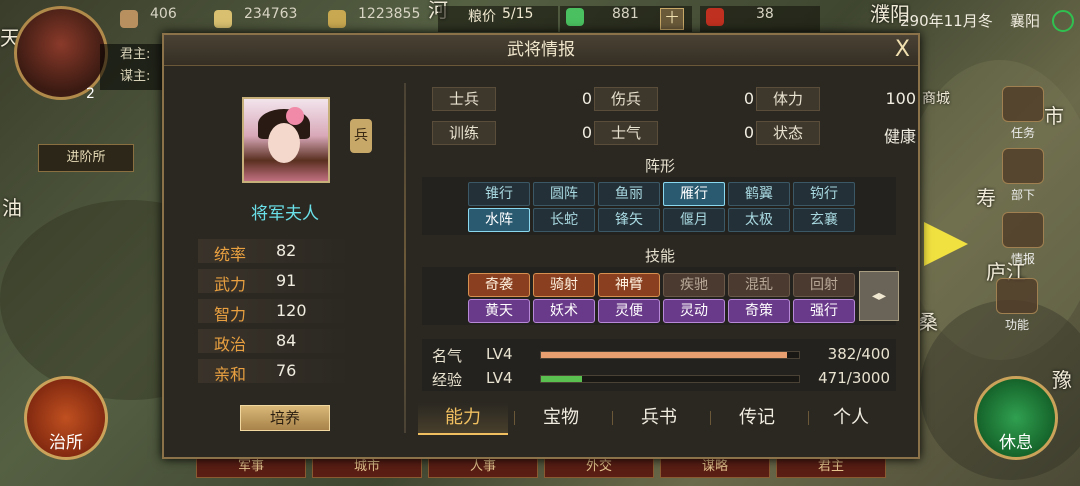  I want to click on formation-chip: 鹤翼, so click(759, 194).